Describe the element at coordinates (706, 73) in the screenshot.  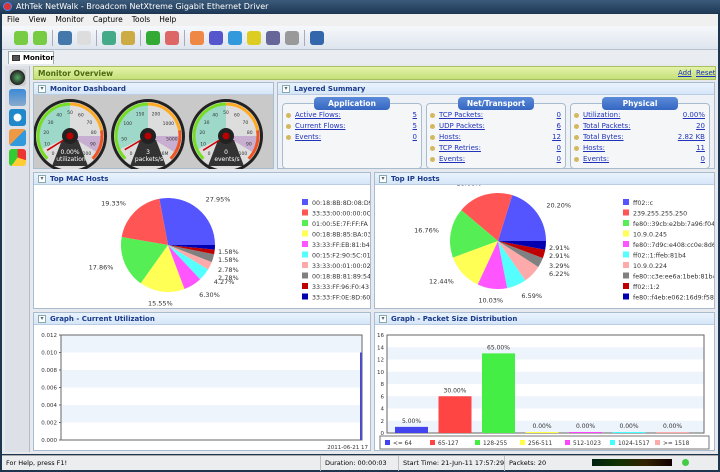
I see `reset-link: Reset` at that location.